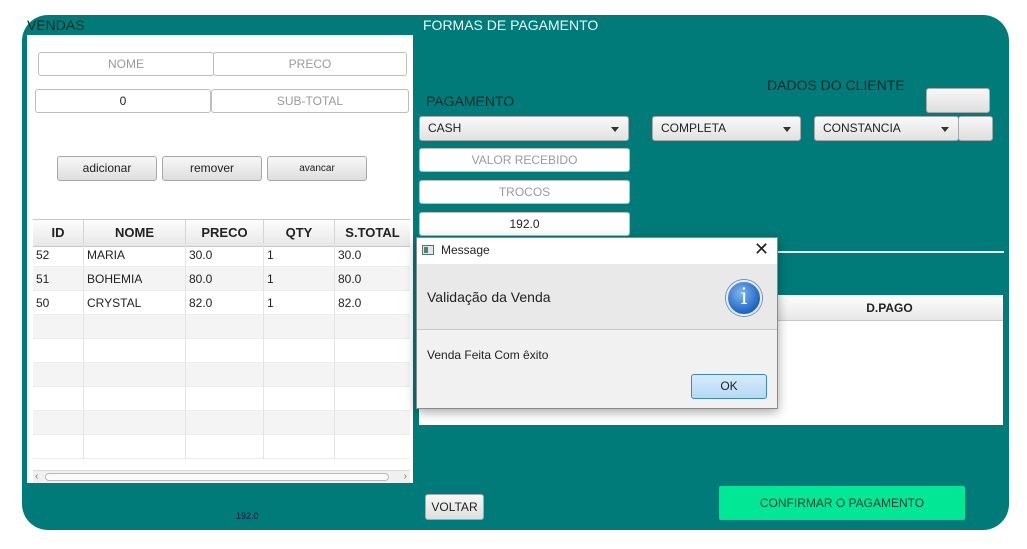 This screenshot has height=549, width=1027. Describe the element at coordinates (56, 25) in the screenshot. I see `vendas-title: VENDAS` at that location.